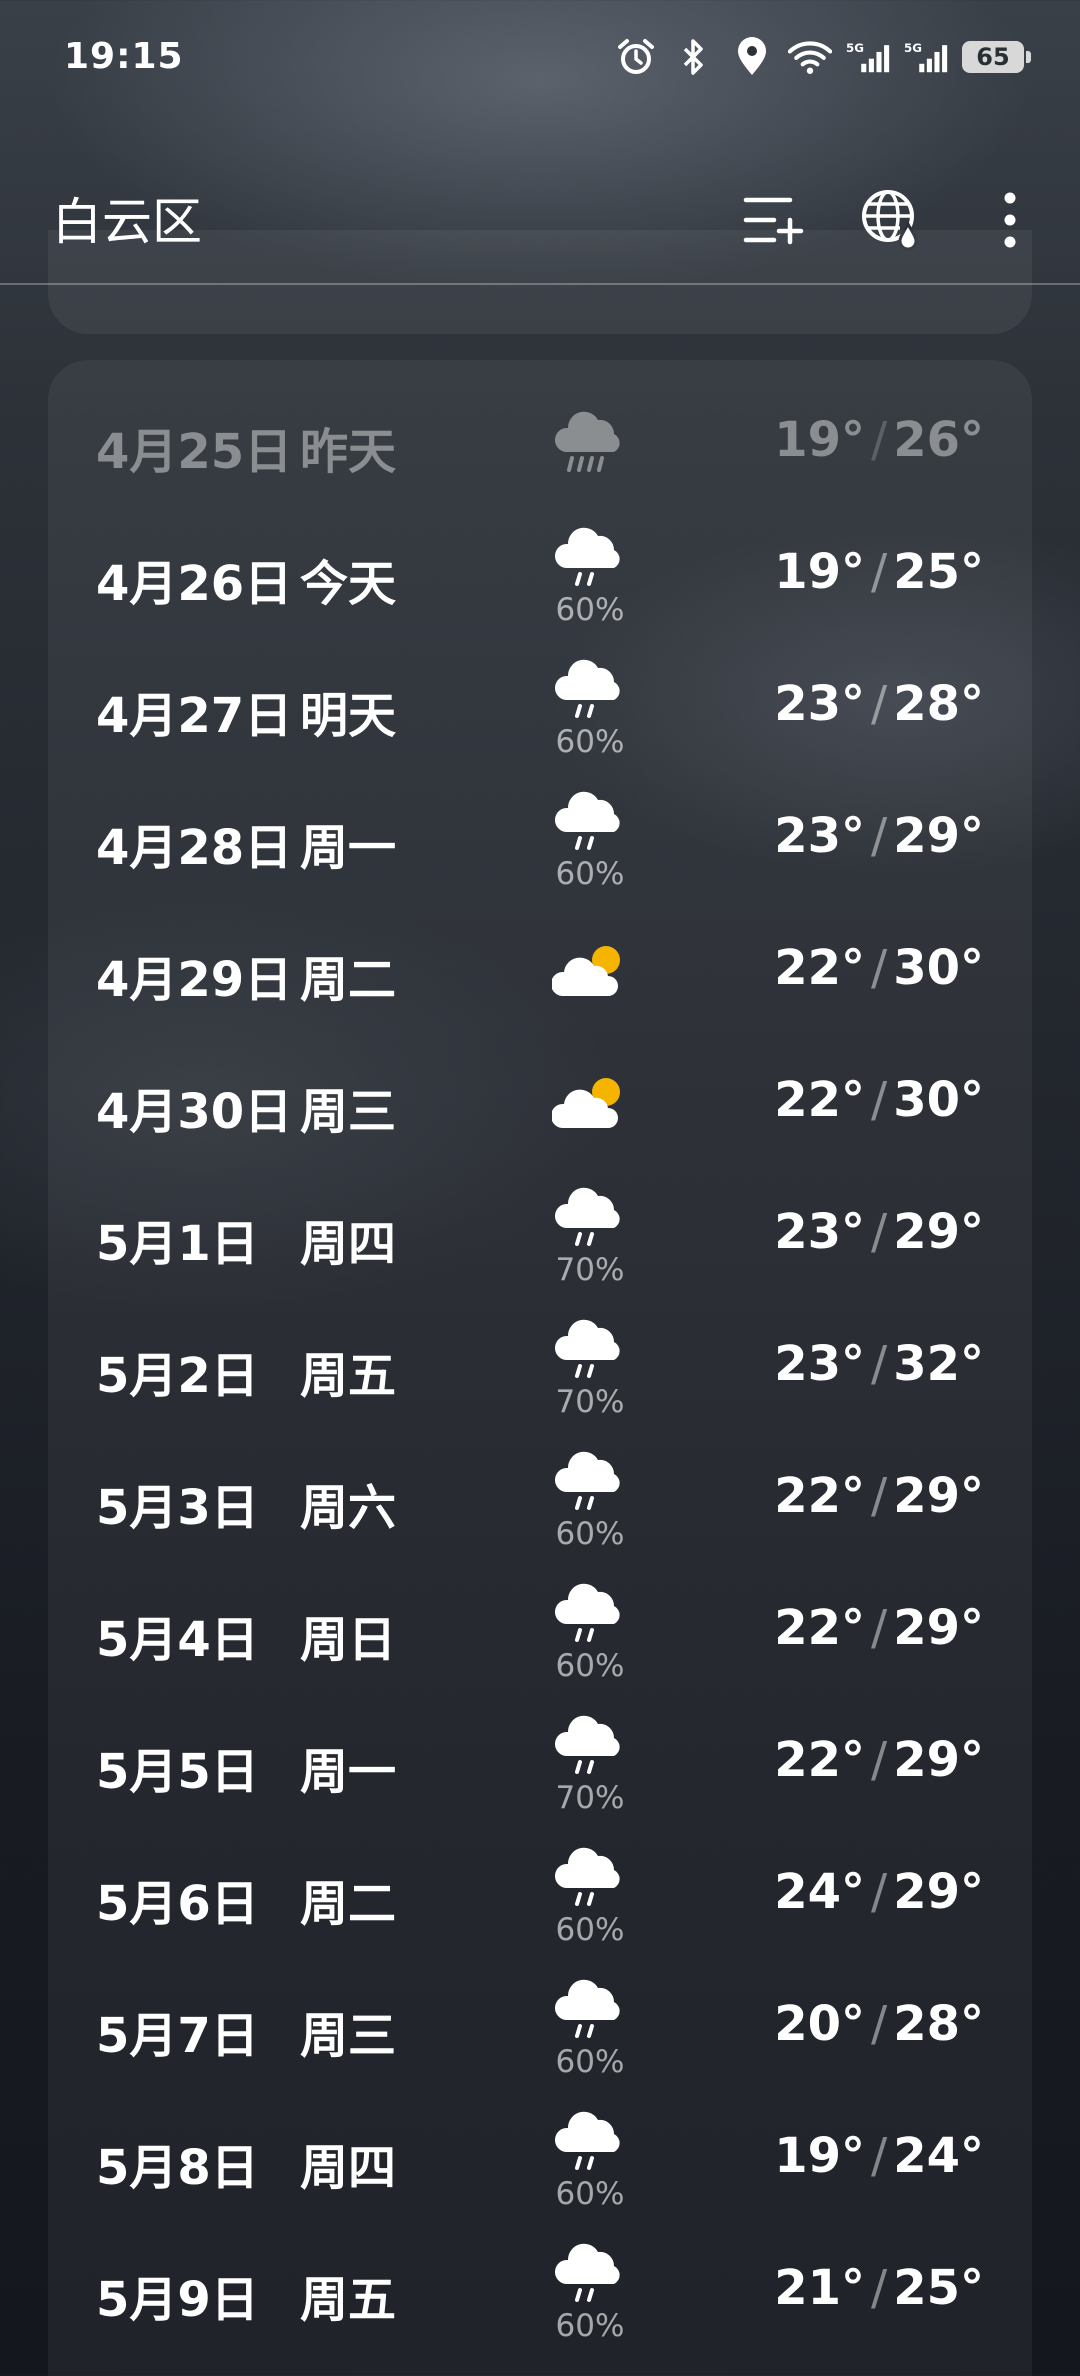 The width and height of the screenshot is (1080, 2376). I want to click on forecast-date: 5月5日, so click(177, 1772).